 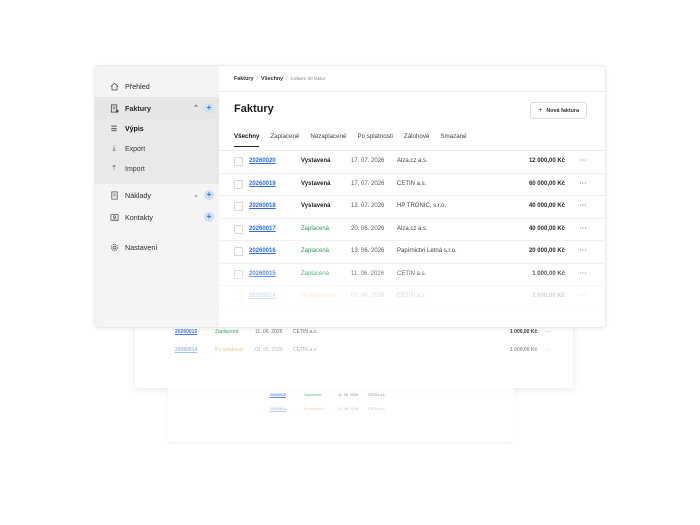 I want to click on download-icon: ⤓, so click(x=114, y=148).